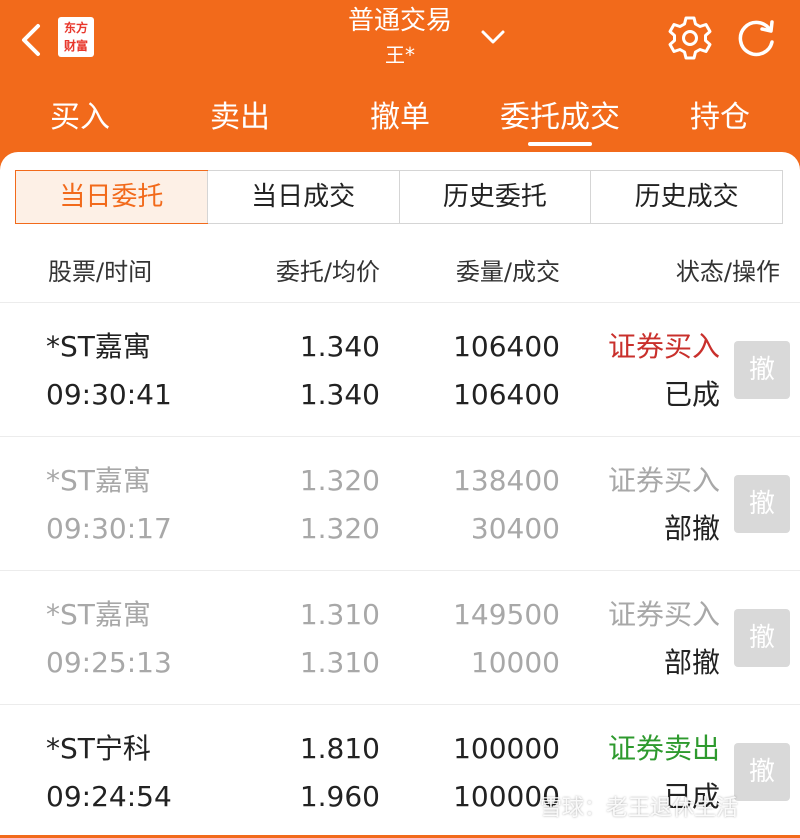  What do you see at coordinates (560, 144) in the screenshot?
I see `active-tab-indicator` at bounding box center [560, 144].